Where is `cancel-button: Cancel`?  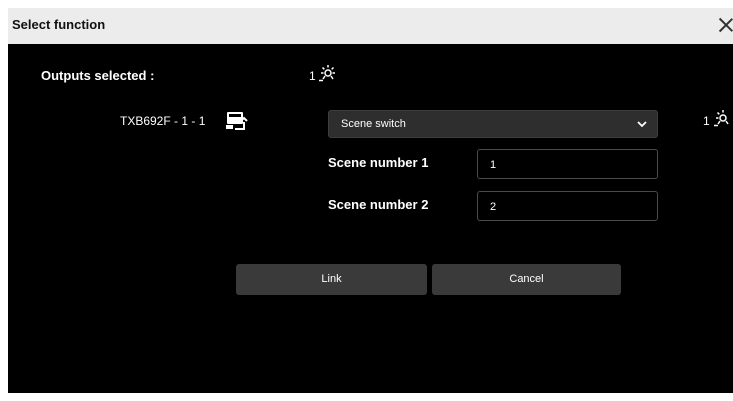
cancel-button: Cancel is located at coordinates (526, 279).